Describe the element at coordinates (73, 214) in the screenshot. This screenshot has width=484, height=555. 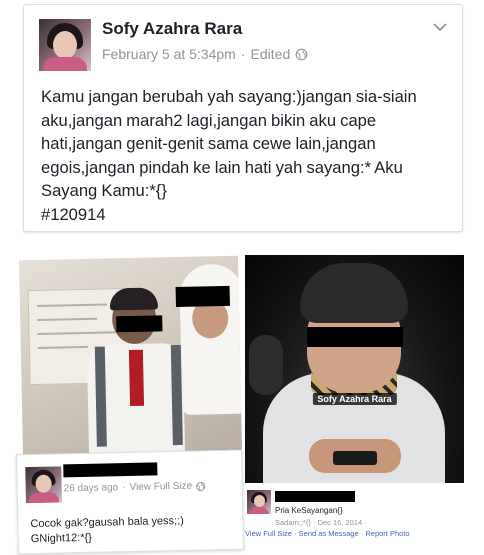
I see `post-hashtag: #120914` at that location.